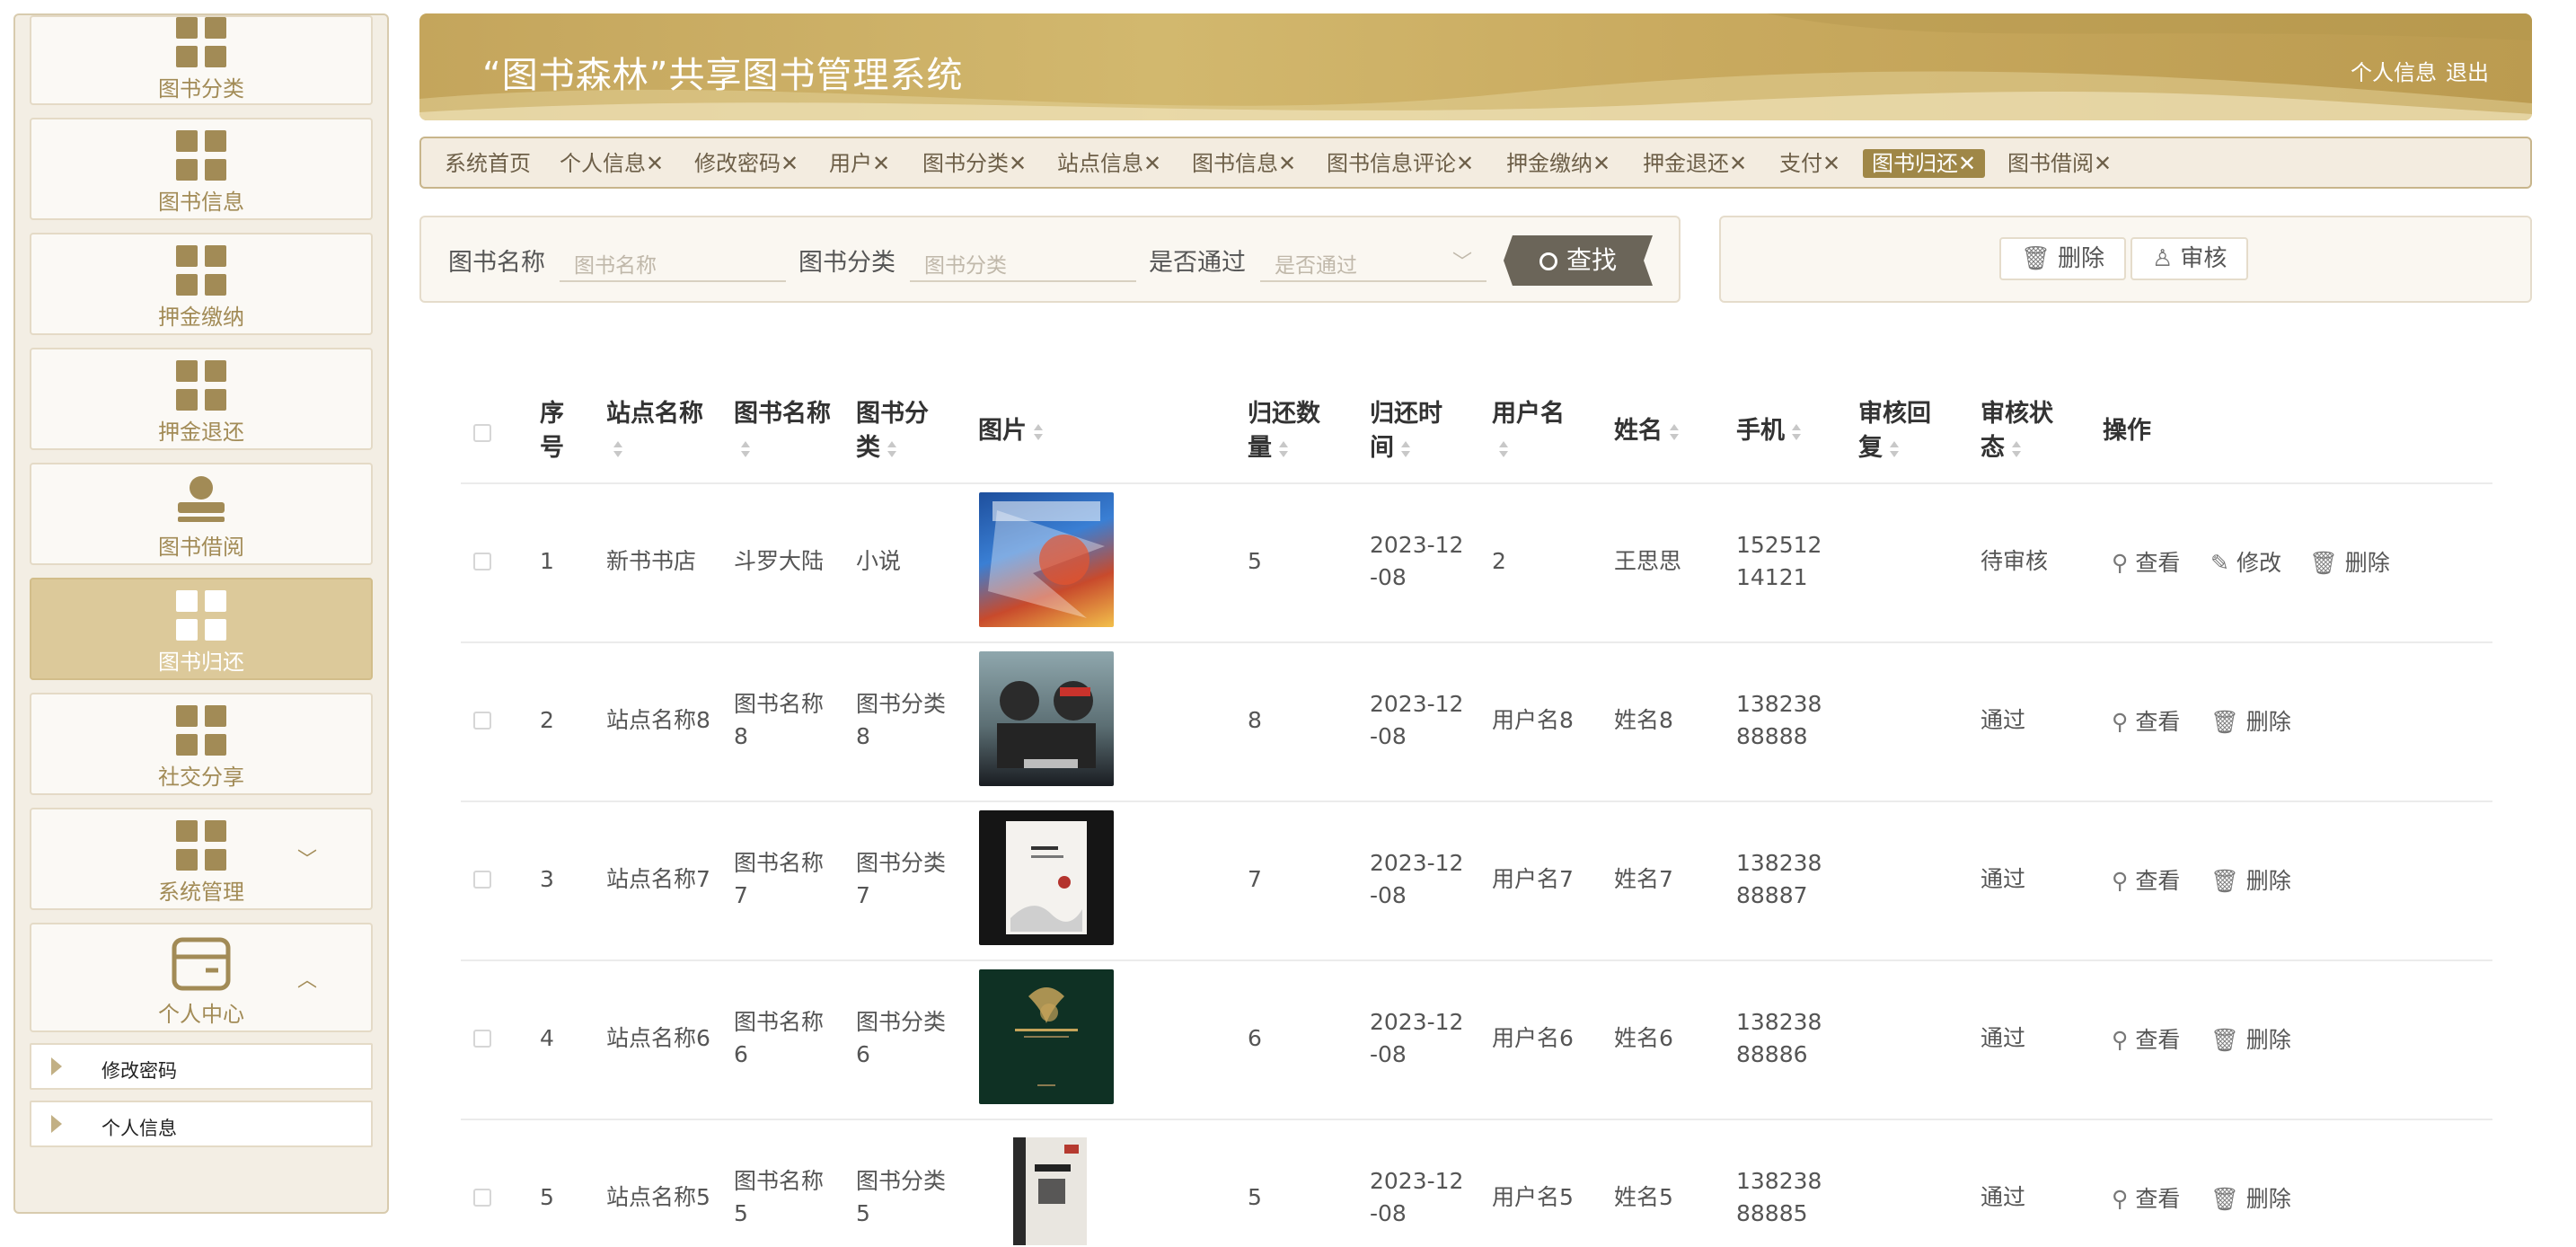 Image resolution: width=2576 pixels, height=1247 pixels. Describe the element at coordinates (1646, 431) in the screenshot. I see `column-header-name: 姓名` at that location.